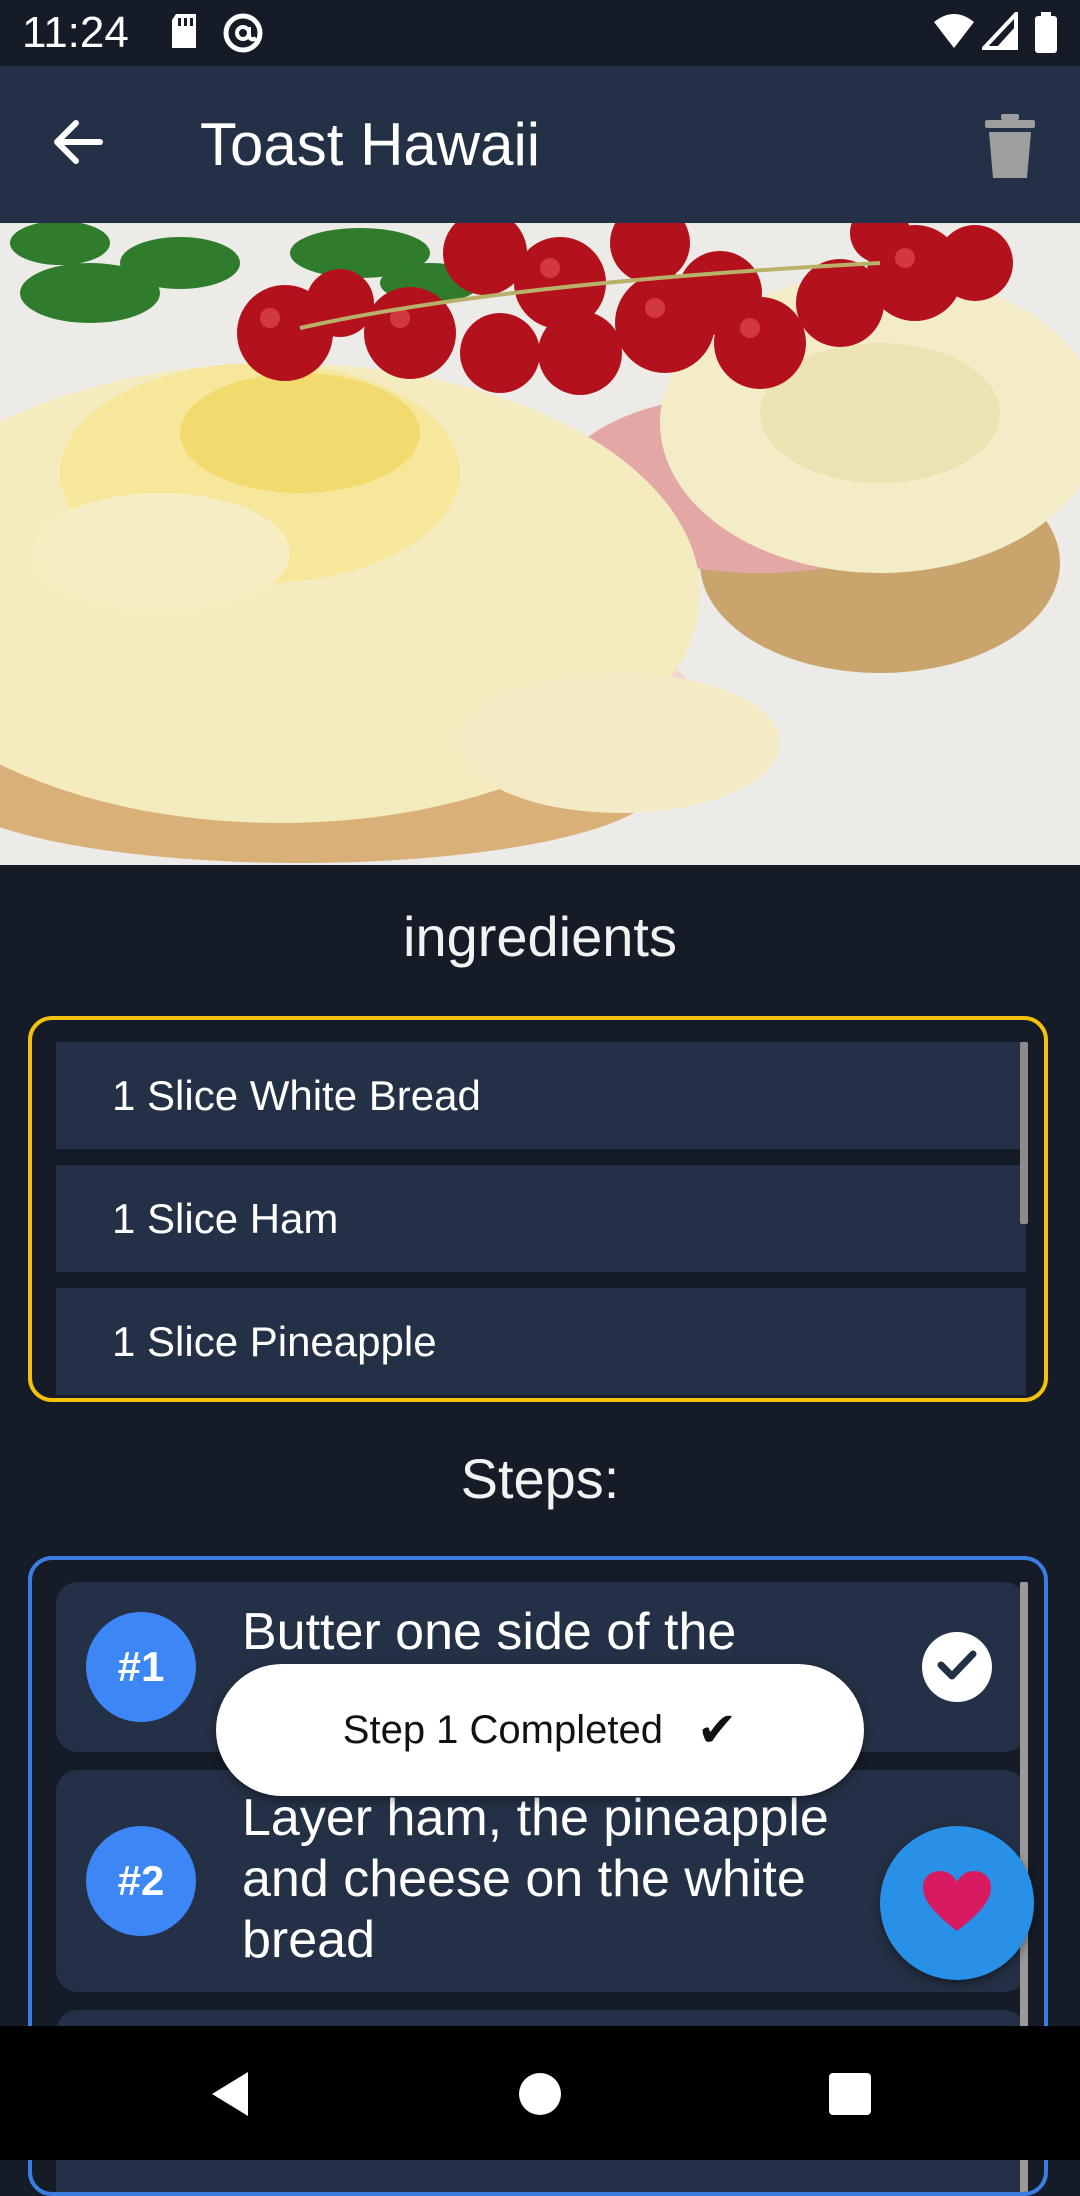  I want to click on back-button, so click(78, 144).